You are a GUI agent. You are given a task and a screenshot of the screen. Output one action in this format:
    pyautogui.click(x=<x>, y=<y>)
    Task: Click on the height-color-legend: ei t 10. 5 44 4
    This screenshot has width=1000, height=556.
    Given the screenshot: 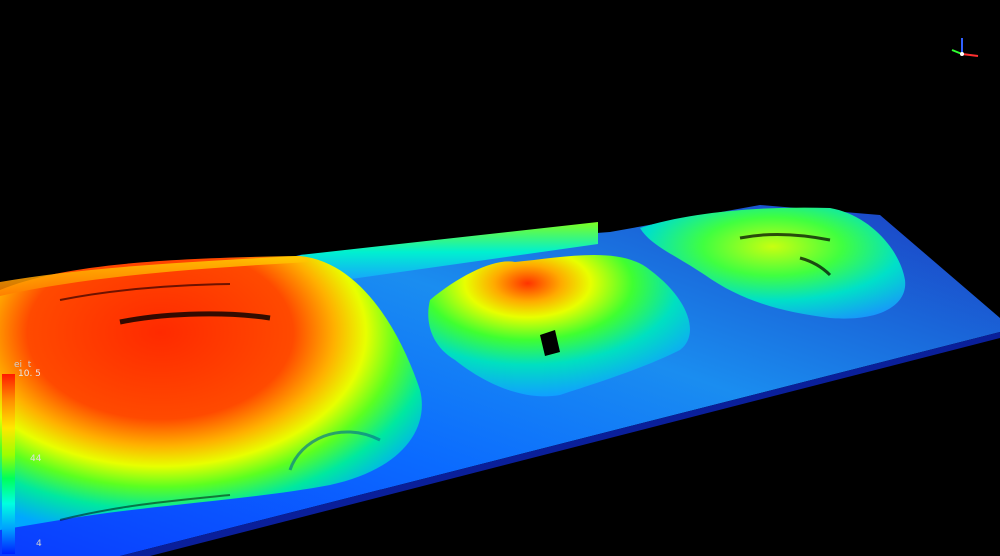 What is the action you would take?
    pyautogui.click(x=30, y=458)
    